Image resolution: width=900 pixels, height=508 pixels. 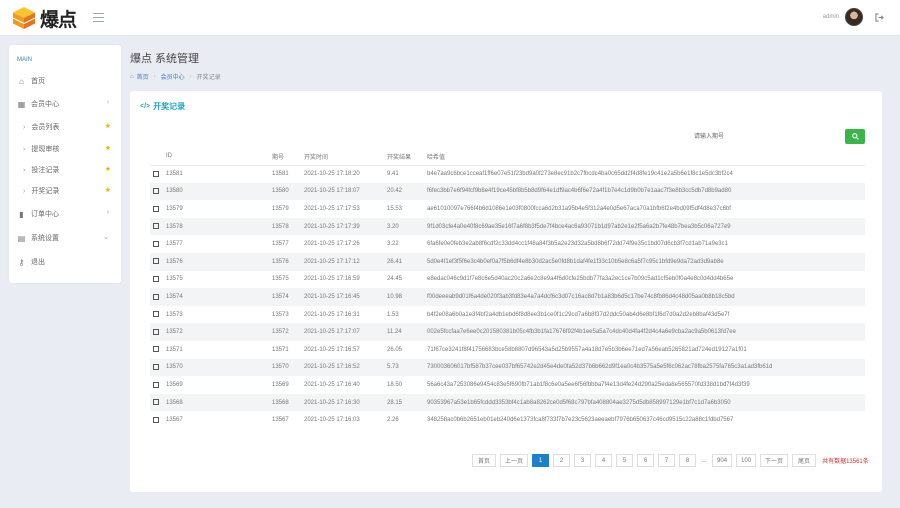 What do you see at coordinates (646, 157) in the screenshot?
I see `column-header-hash: 哈希值` at bounding box center [646, 157].